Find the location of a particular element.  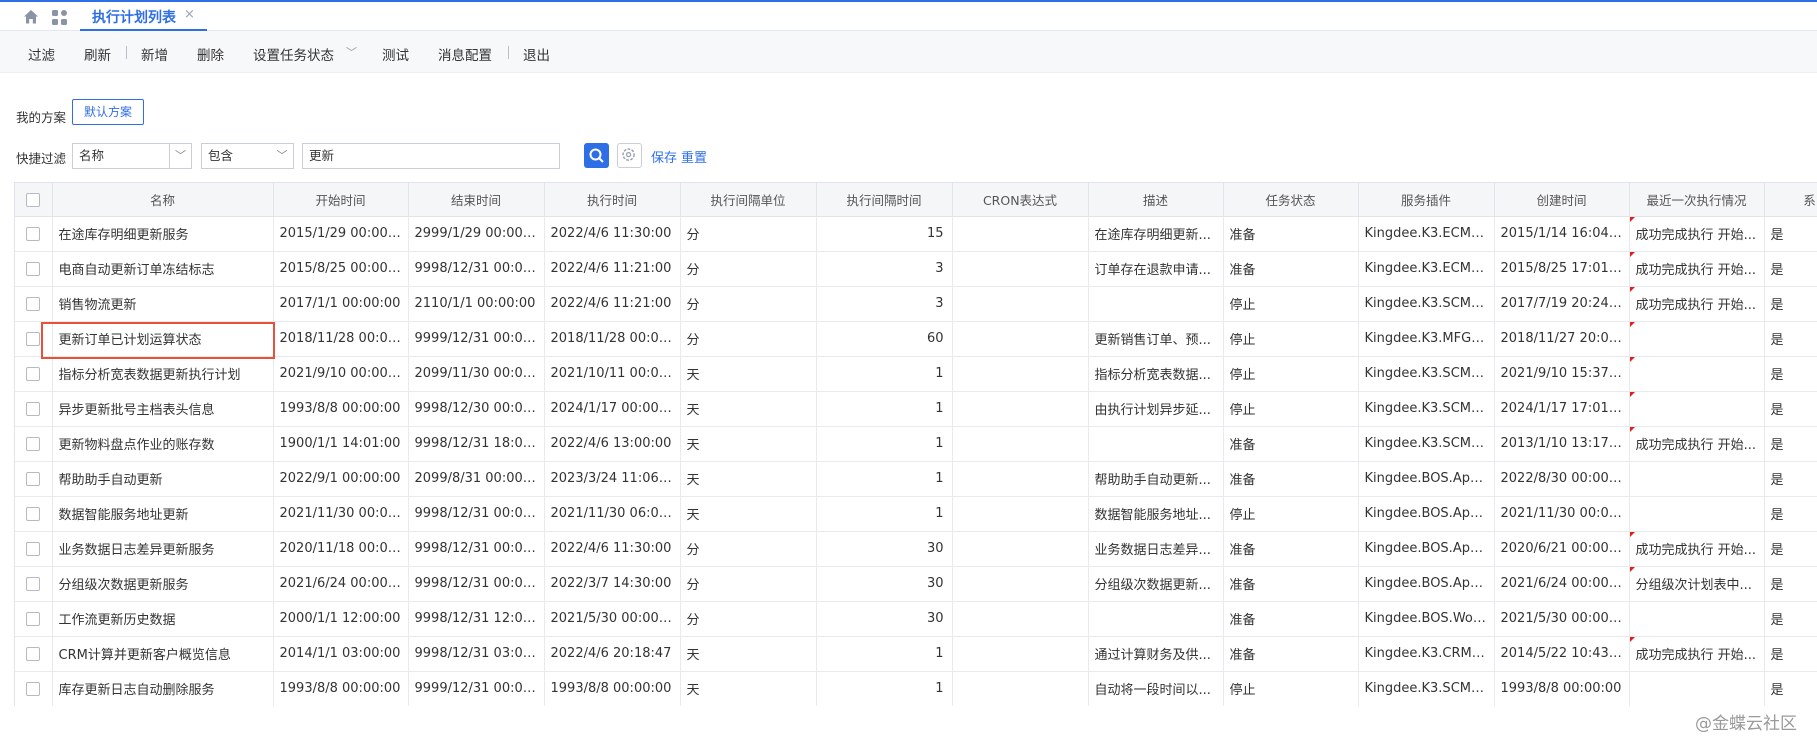

table-cell-name: 库存更新日志自动删除服务 is located at coordinates (163, 688).